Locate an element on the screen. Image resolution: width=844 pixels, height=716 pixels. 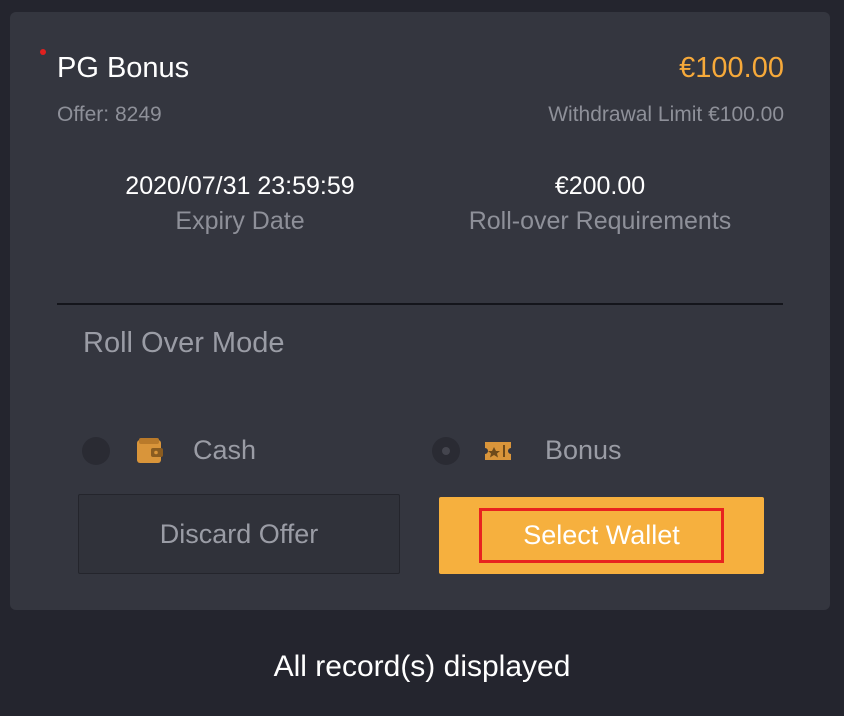
discard-offer-button: Discard Offer is located at coordinates (239, 534).